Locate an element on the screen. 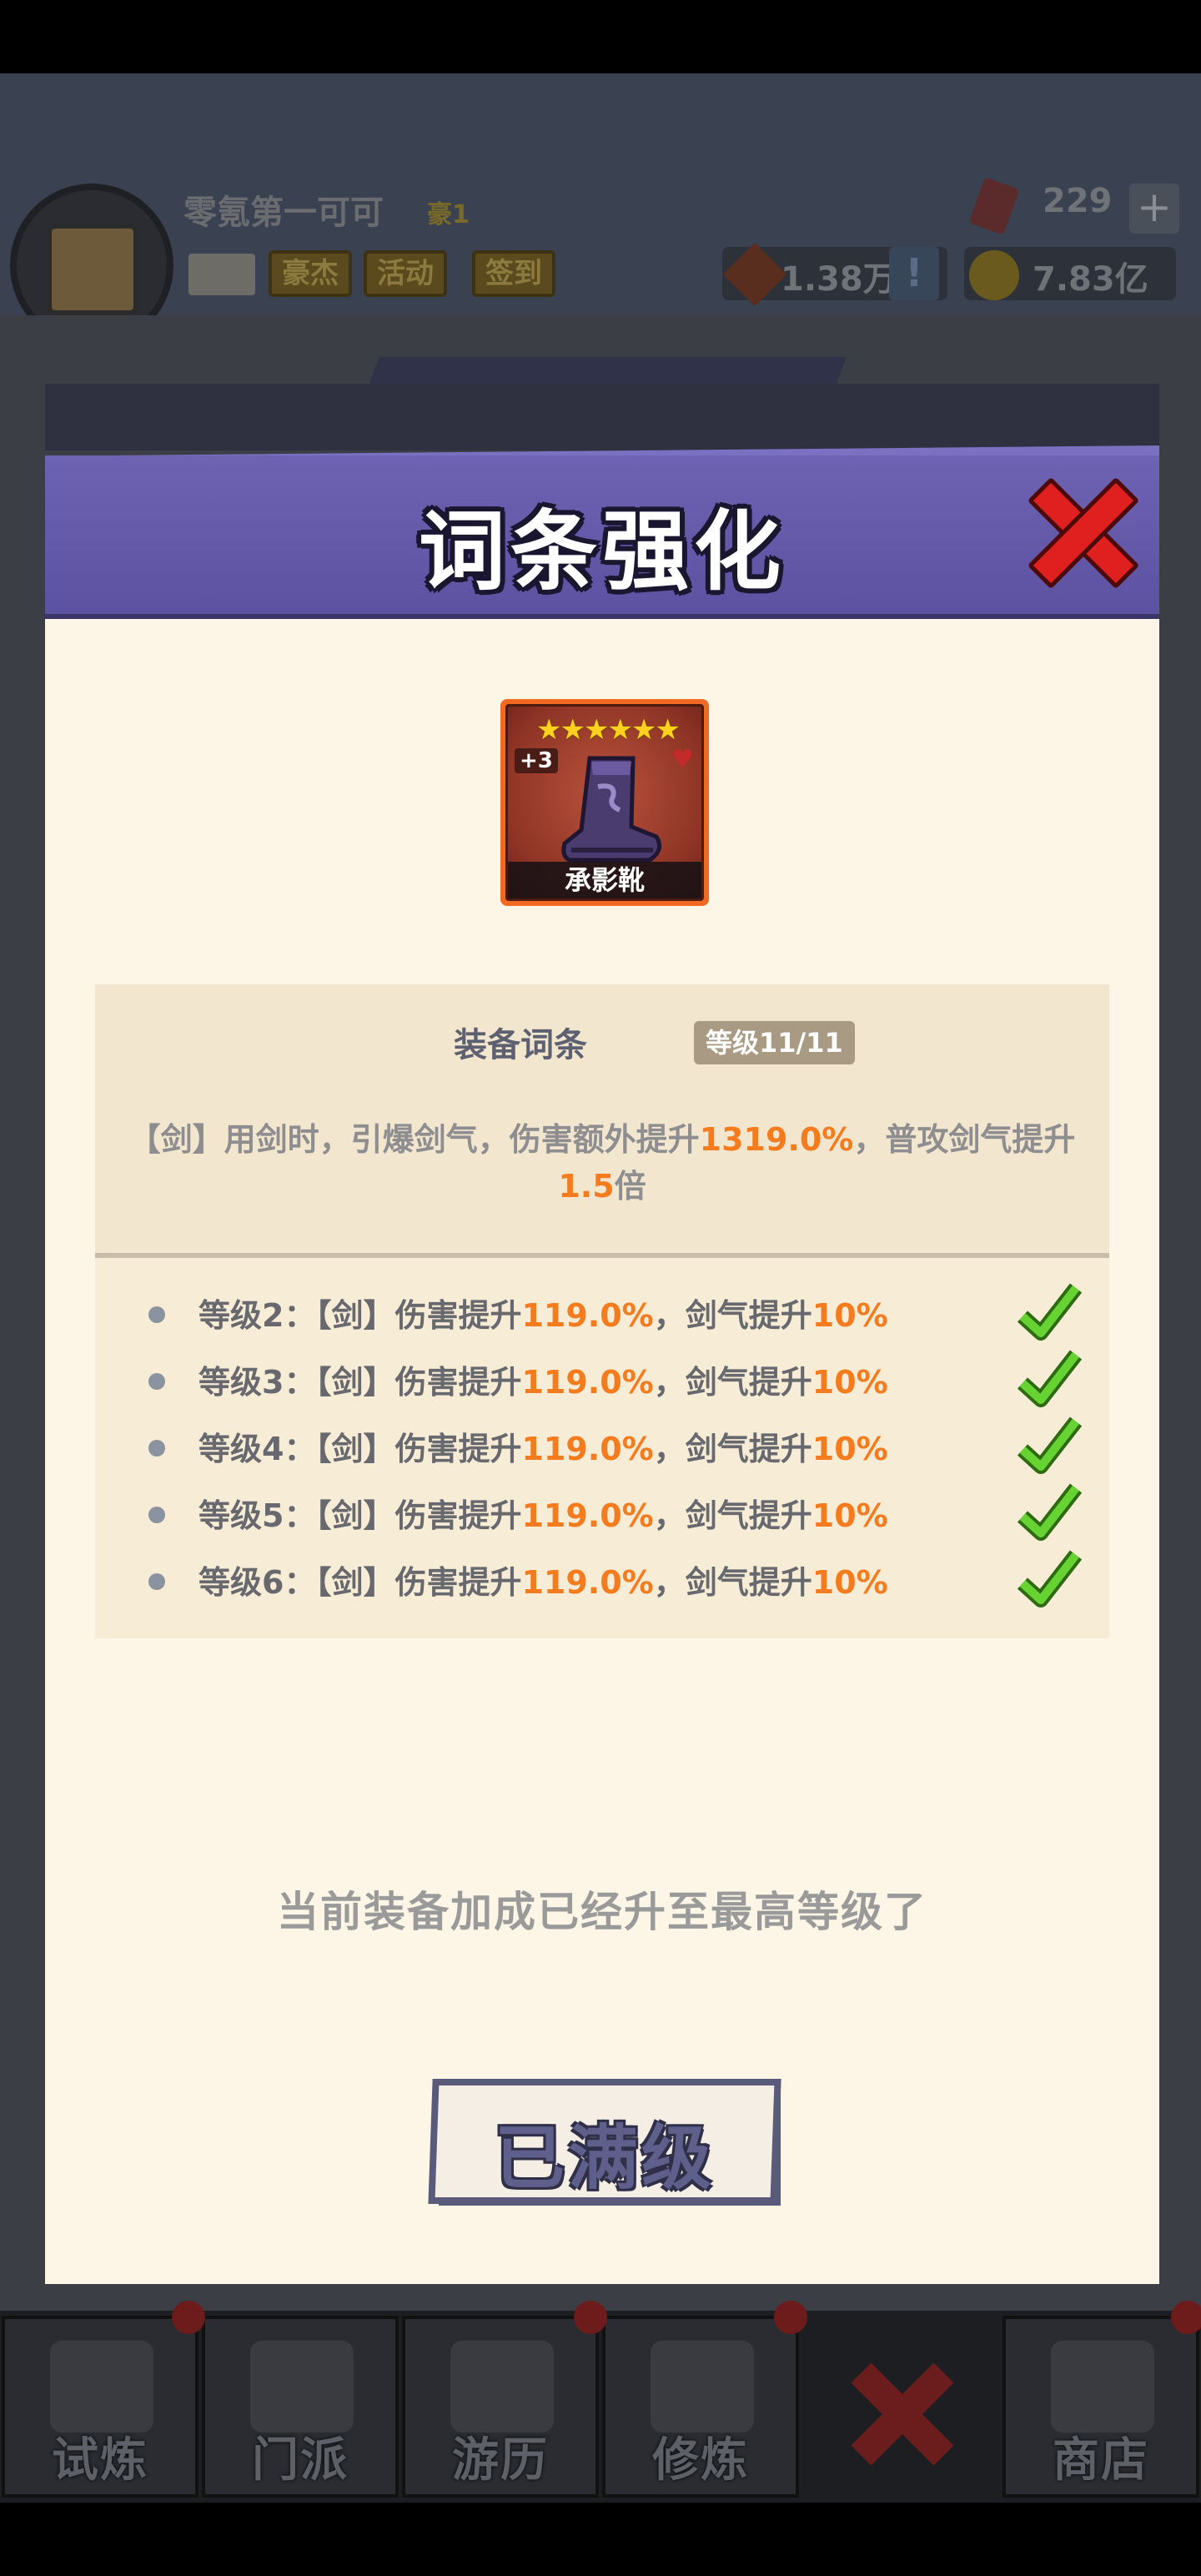 Image resolution: width=1201 pixels, height=2576 pixels. gem-count: 229 is located at coordinates (1078, 201).